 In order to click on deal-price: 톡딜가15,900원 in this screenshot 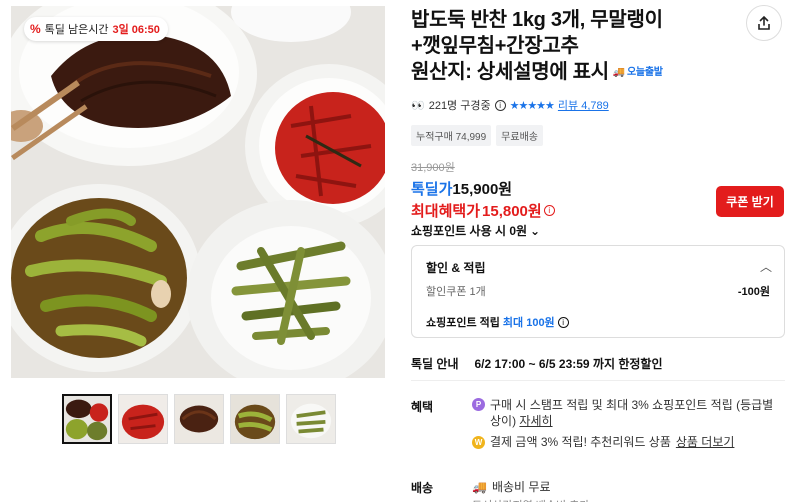, I will do `click(461, 188)`.